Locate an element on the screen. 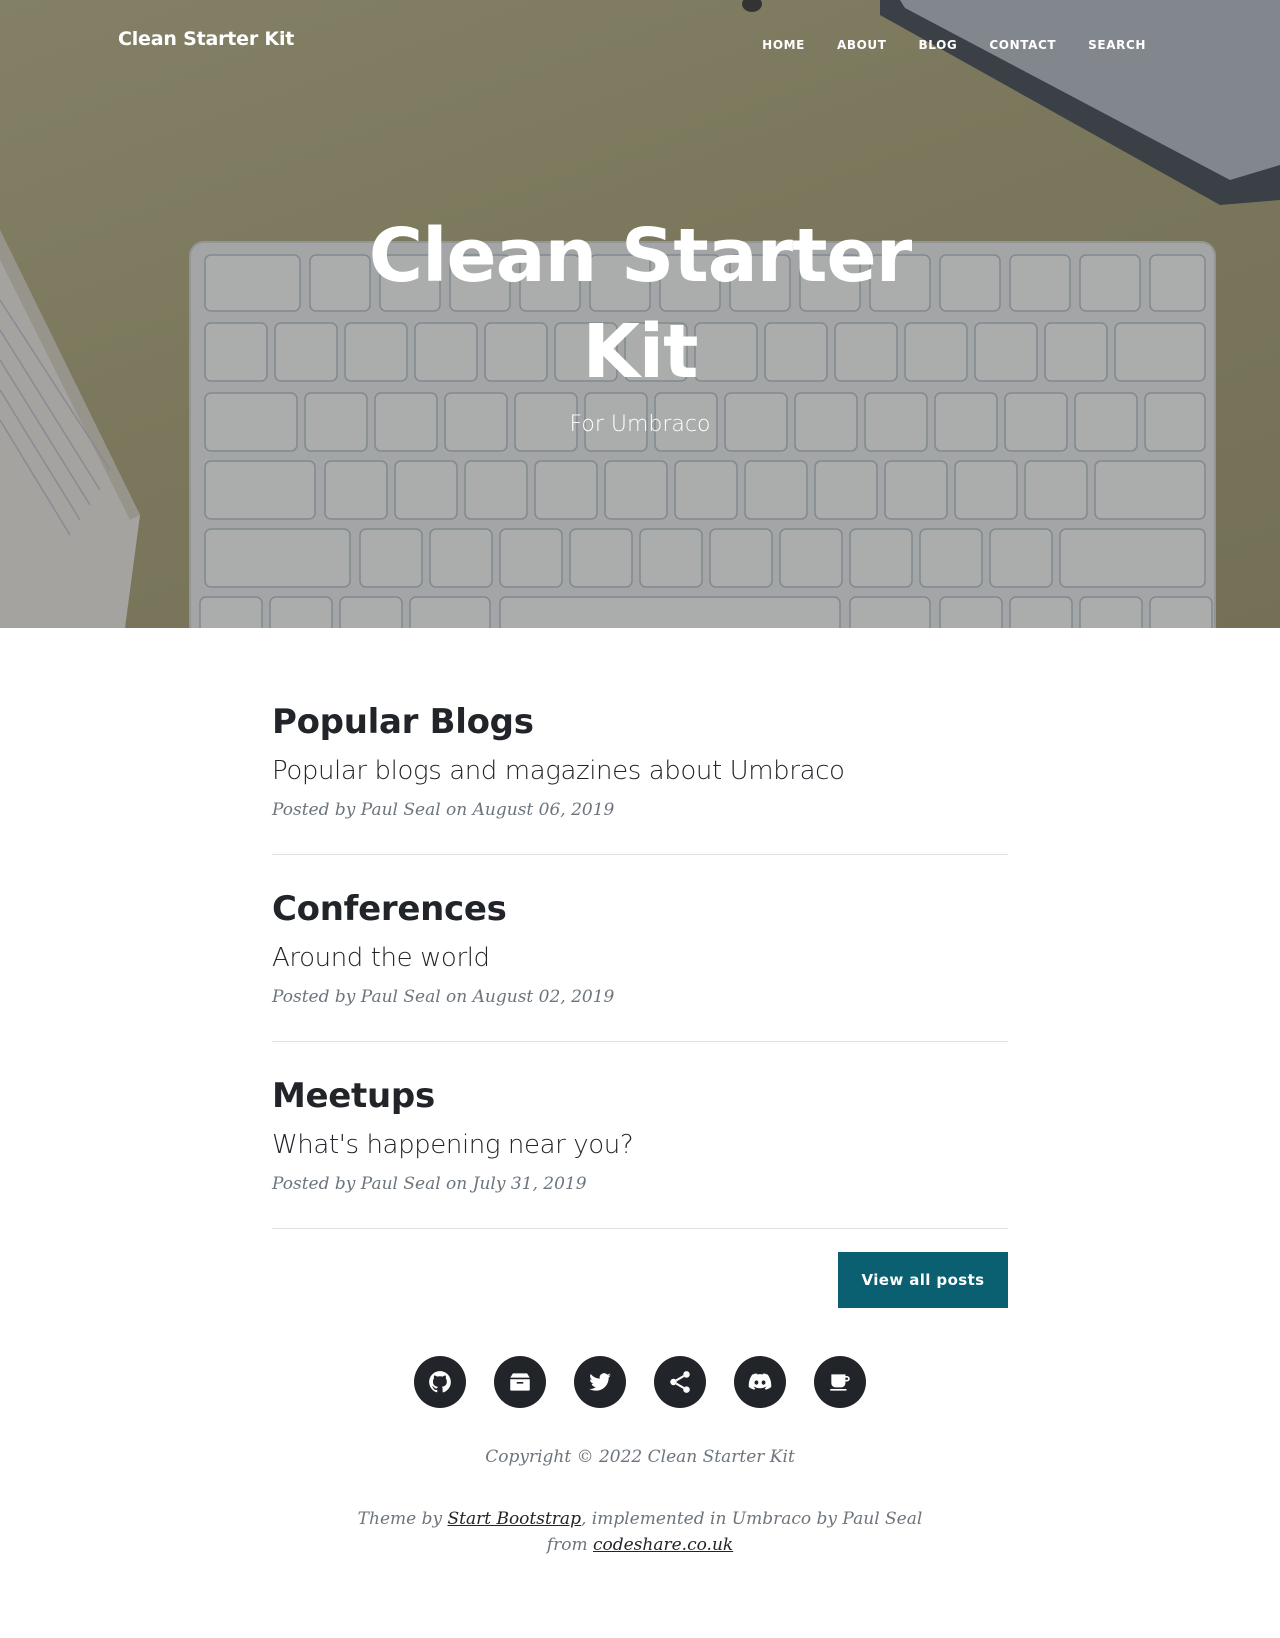 Image resolution: width=1280 pixels, height=1638 pixels. nav-links: HOME ABOUT BLOG CONTACT SEARCH is located at coordinates (938, 43).